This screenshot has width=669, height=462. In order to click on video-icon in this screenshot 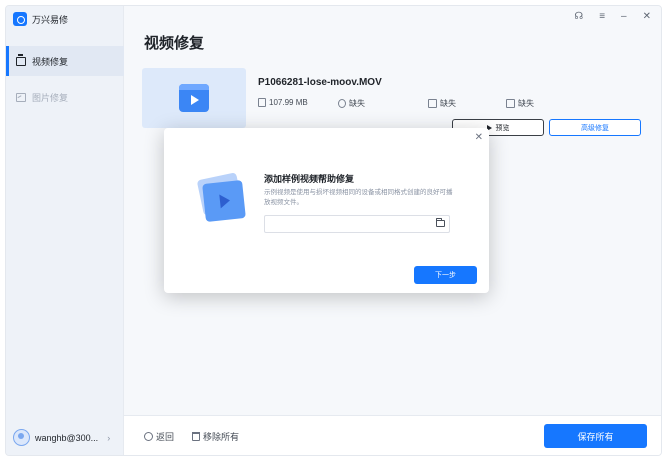, I will do `click(21, 59)`.